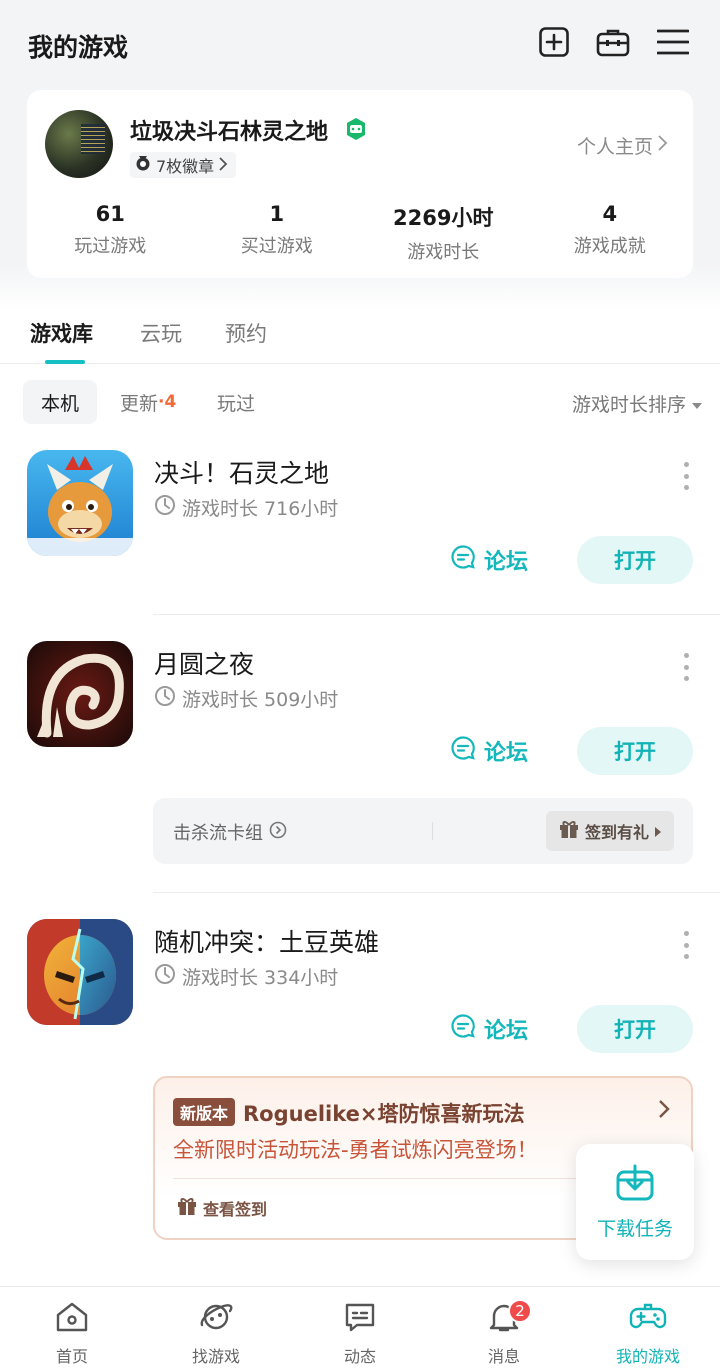 The image size is (720, 1370). Describe the element at coordinates (616, 832) in the screenshot. I see `checkin-label: 签到有礼` at that location.